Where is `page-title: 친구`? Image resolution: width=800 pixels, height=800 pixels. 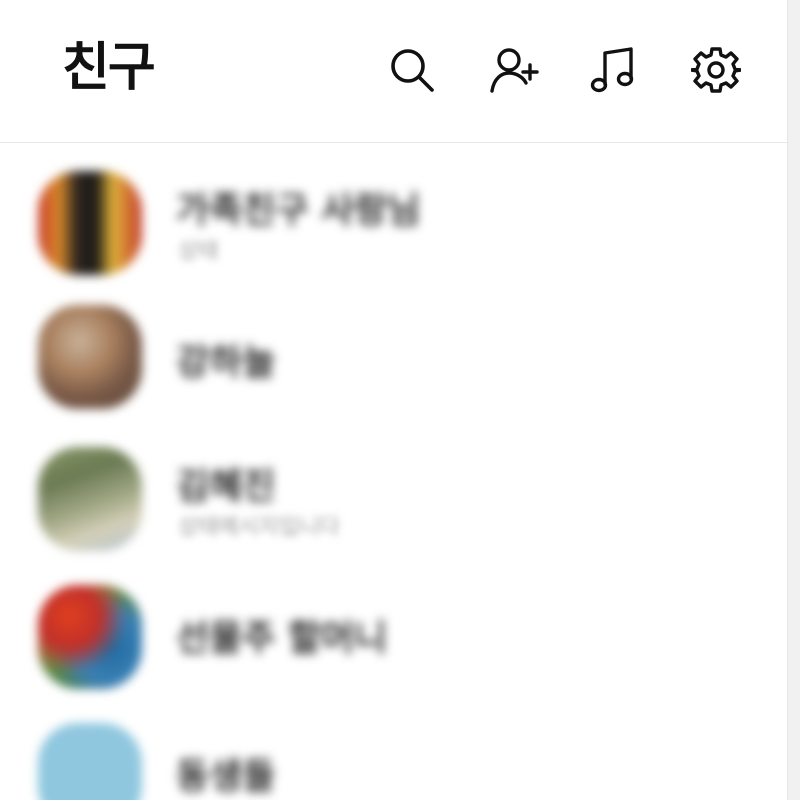 page-title: 친구 is located at coordinates (109, 68).